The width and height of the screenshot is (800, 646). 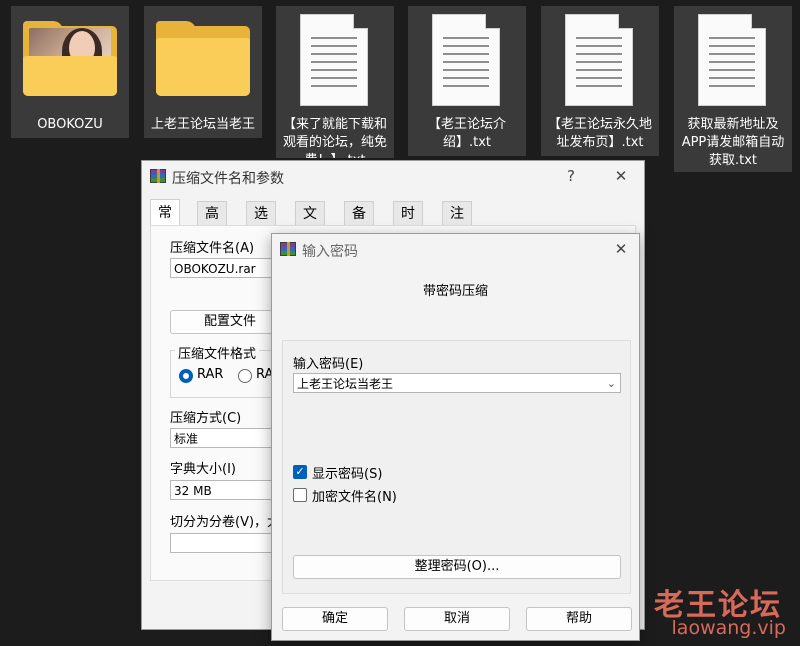 What do you see at coordinates (328, 364) in the screenshot?
I see `password-label: 输入密码(E)` at bounding box center [328, 364].